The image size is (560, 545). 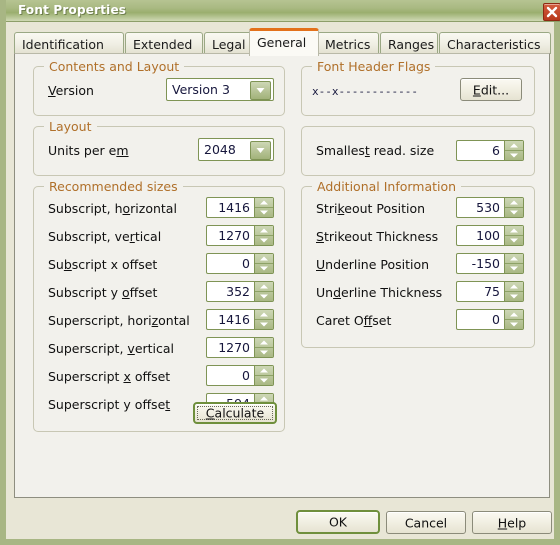 What do you see at coordinates (512, 522) in the screenshot?
I see `help-button: Help` at bounding box center [512, 522].